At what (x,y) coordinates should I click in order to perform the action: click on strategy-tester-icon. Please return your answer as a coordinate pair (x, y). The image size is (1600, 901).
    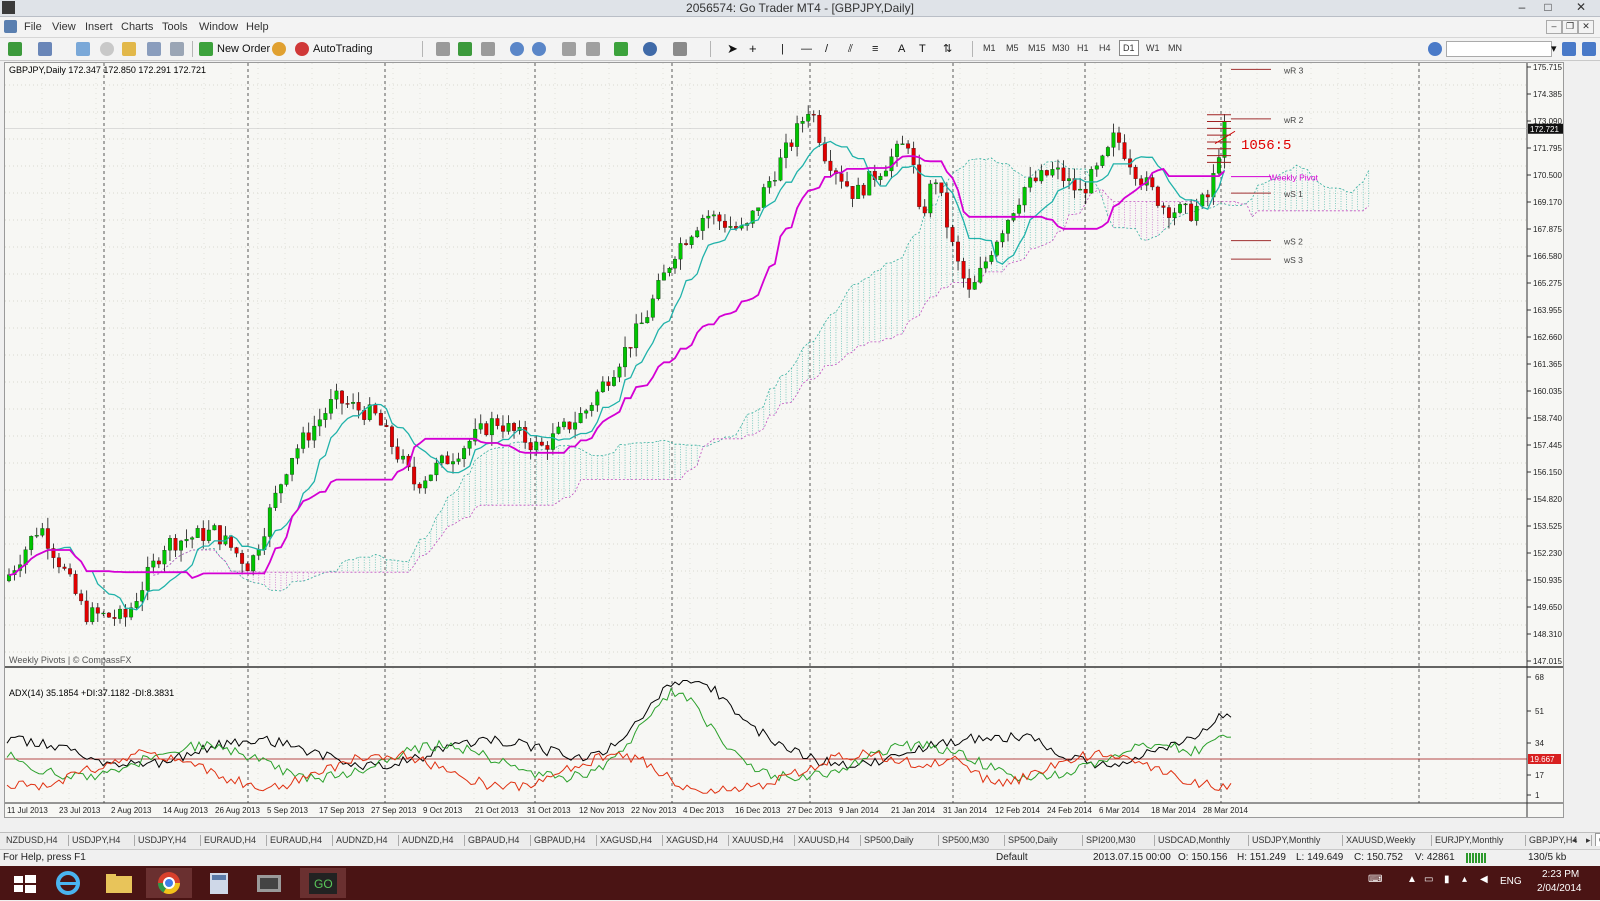
    Looking at the image, I should click on (154, 49).